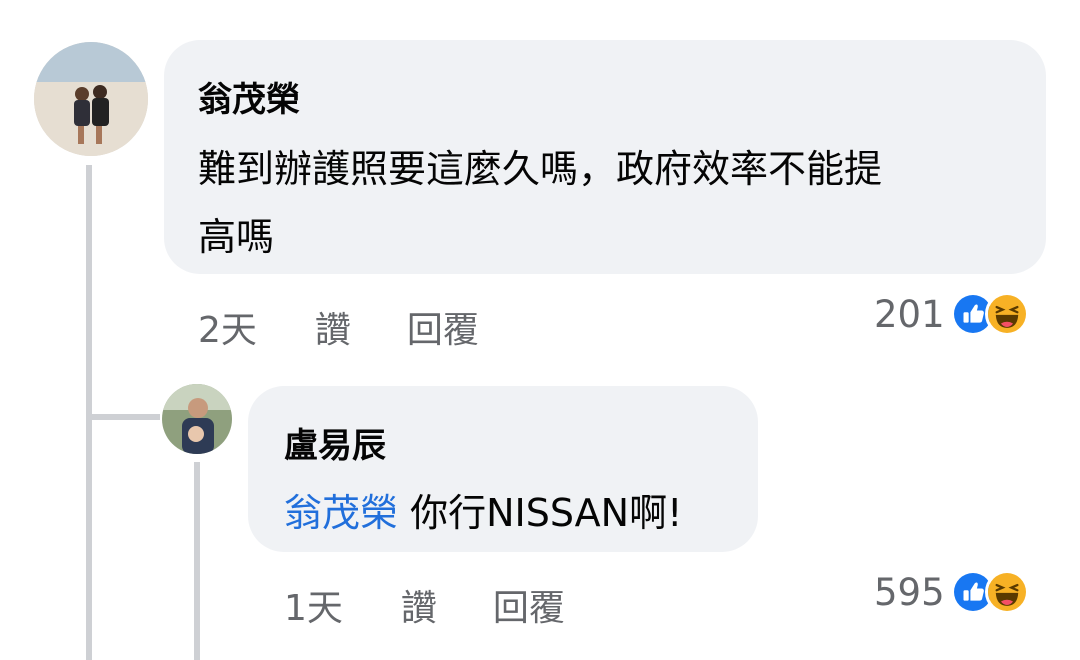 The width and height of the screenshot is (1080, 660). What do you see at coordinates (341, 513) in the screenshot?
I see `mention-link: 翁茂榮` at bounding box center [341, 513].